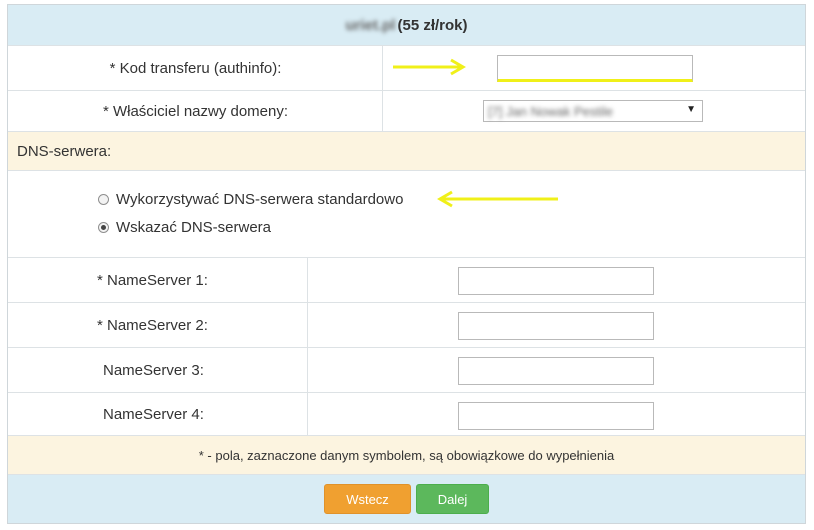 Image resolution: width=814 pixels, height=530 pixels. Describe the element at coordinates (432, 25) in the screenshot. I see `domain-price: (55 zł/rok)` at that location.